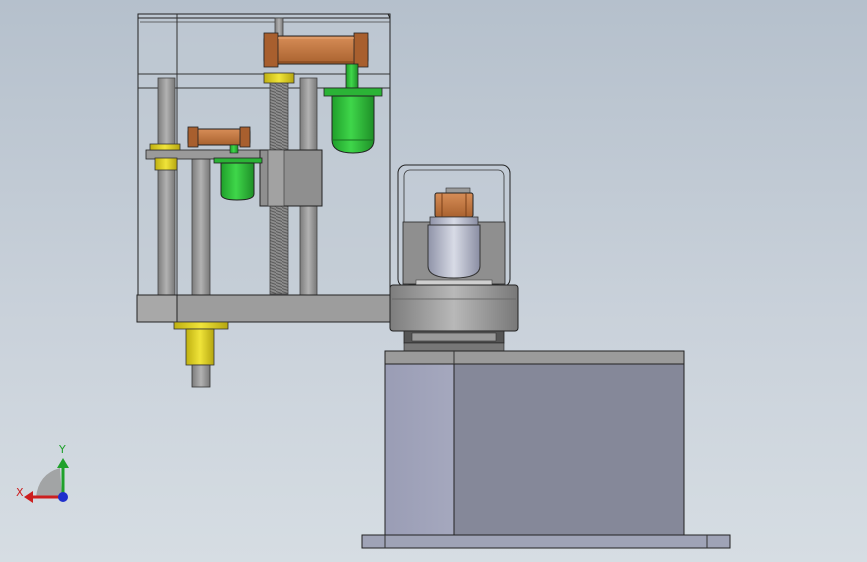  Describe the element at coordinates (454, 251) in the screenshot. I see `silver-motor` at that location.